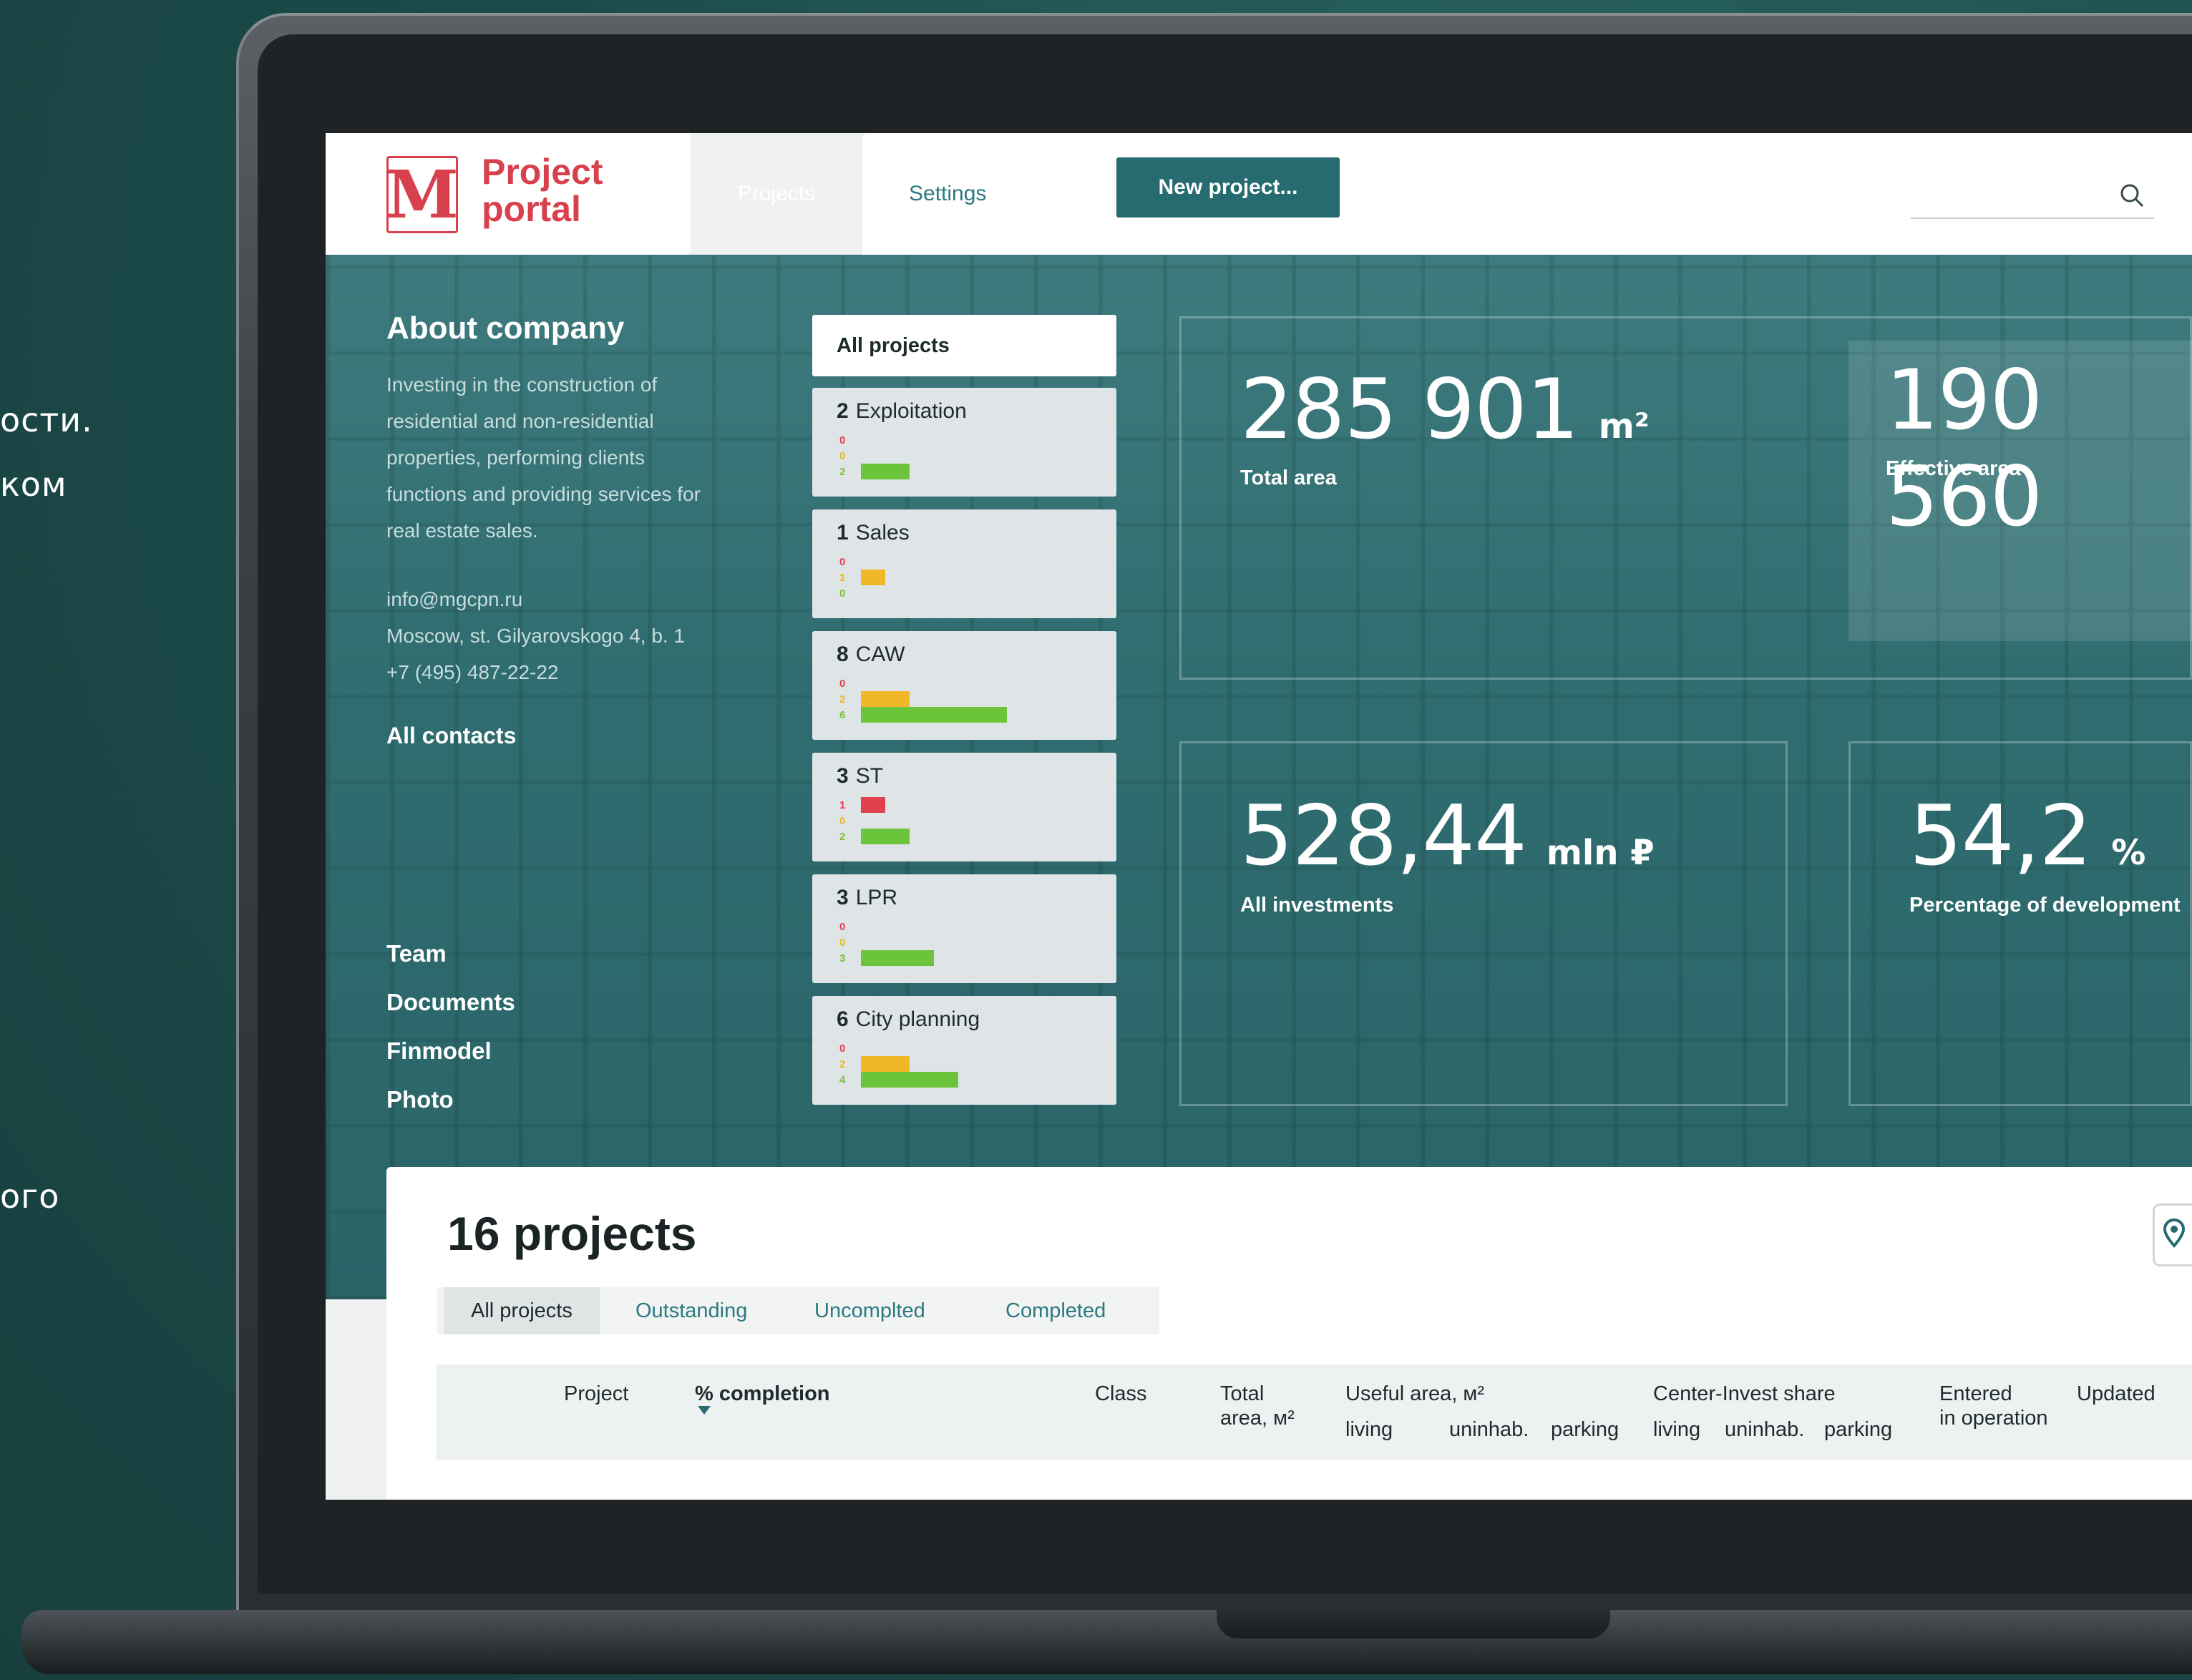  I want to click on documents-link: Documents, so click(451, 1002).